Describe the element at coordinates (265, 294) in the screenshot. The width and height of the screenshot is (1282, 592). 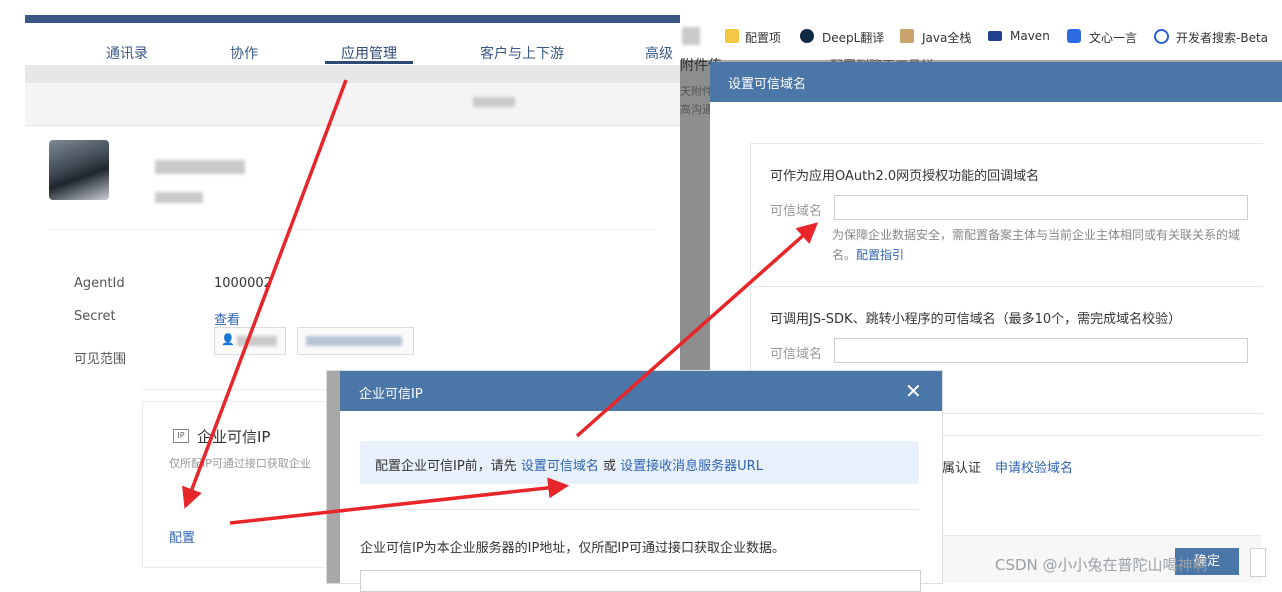
I see `arrow-tab-to-config` at that location.